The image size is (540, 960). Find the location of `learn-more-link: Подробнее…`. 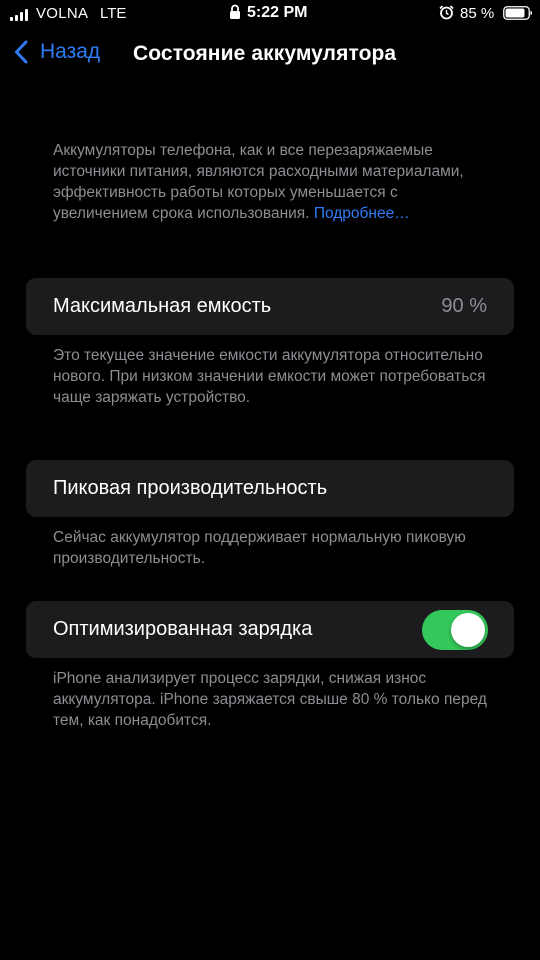

learn-more-link: Подробнее… is located at coordinates (362, 213).